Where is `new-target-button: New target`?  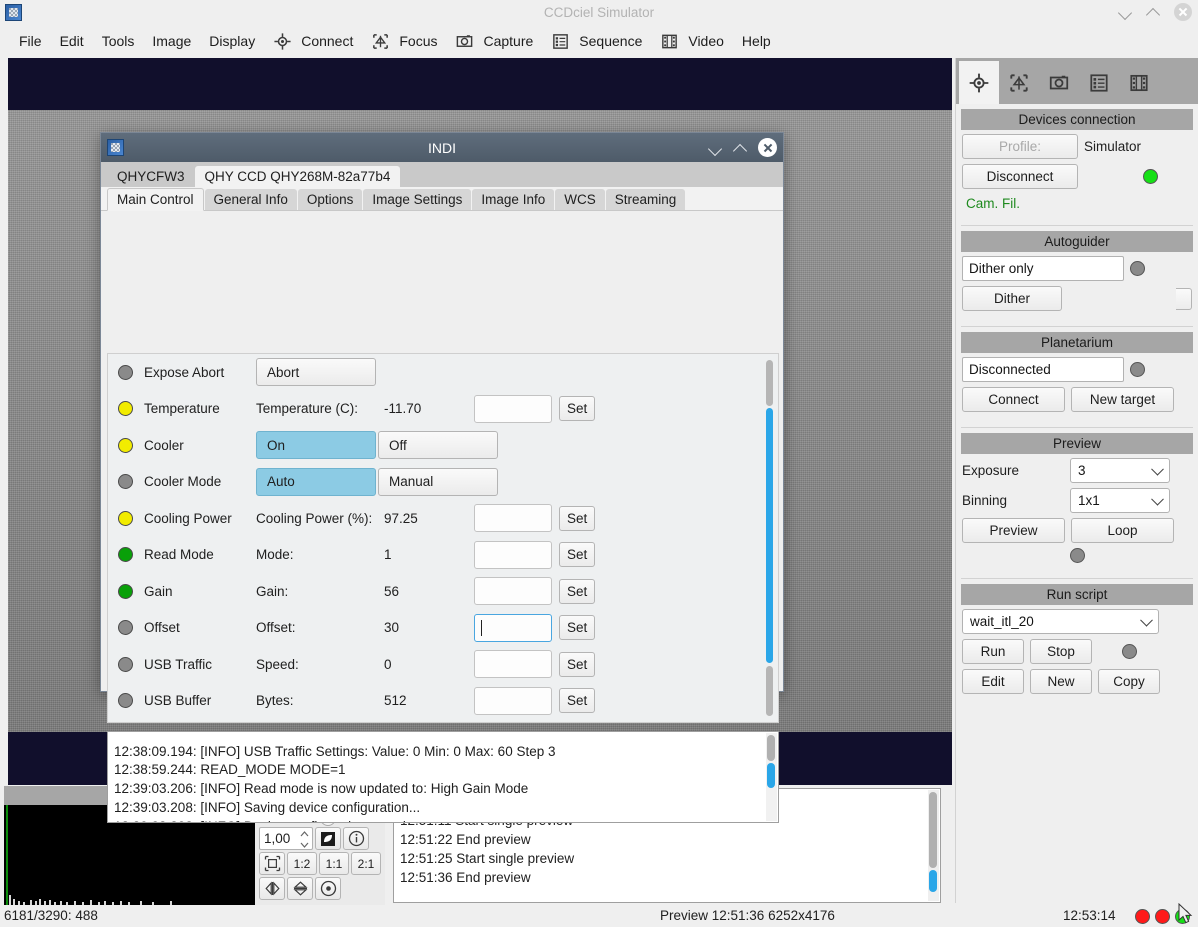
new-target-button: New target is located at coordinates (1122, 399).